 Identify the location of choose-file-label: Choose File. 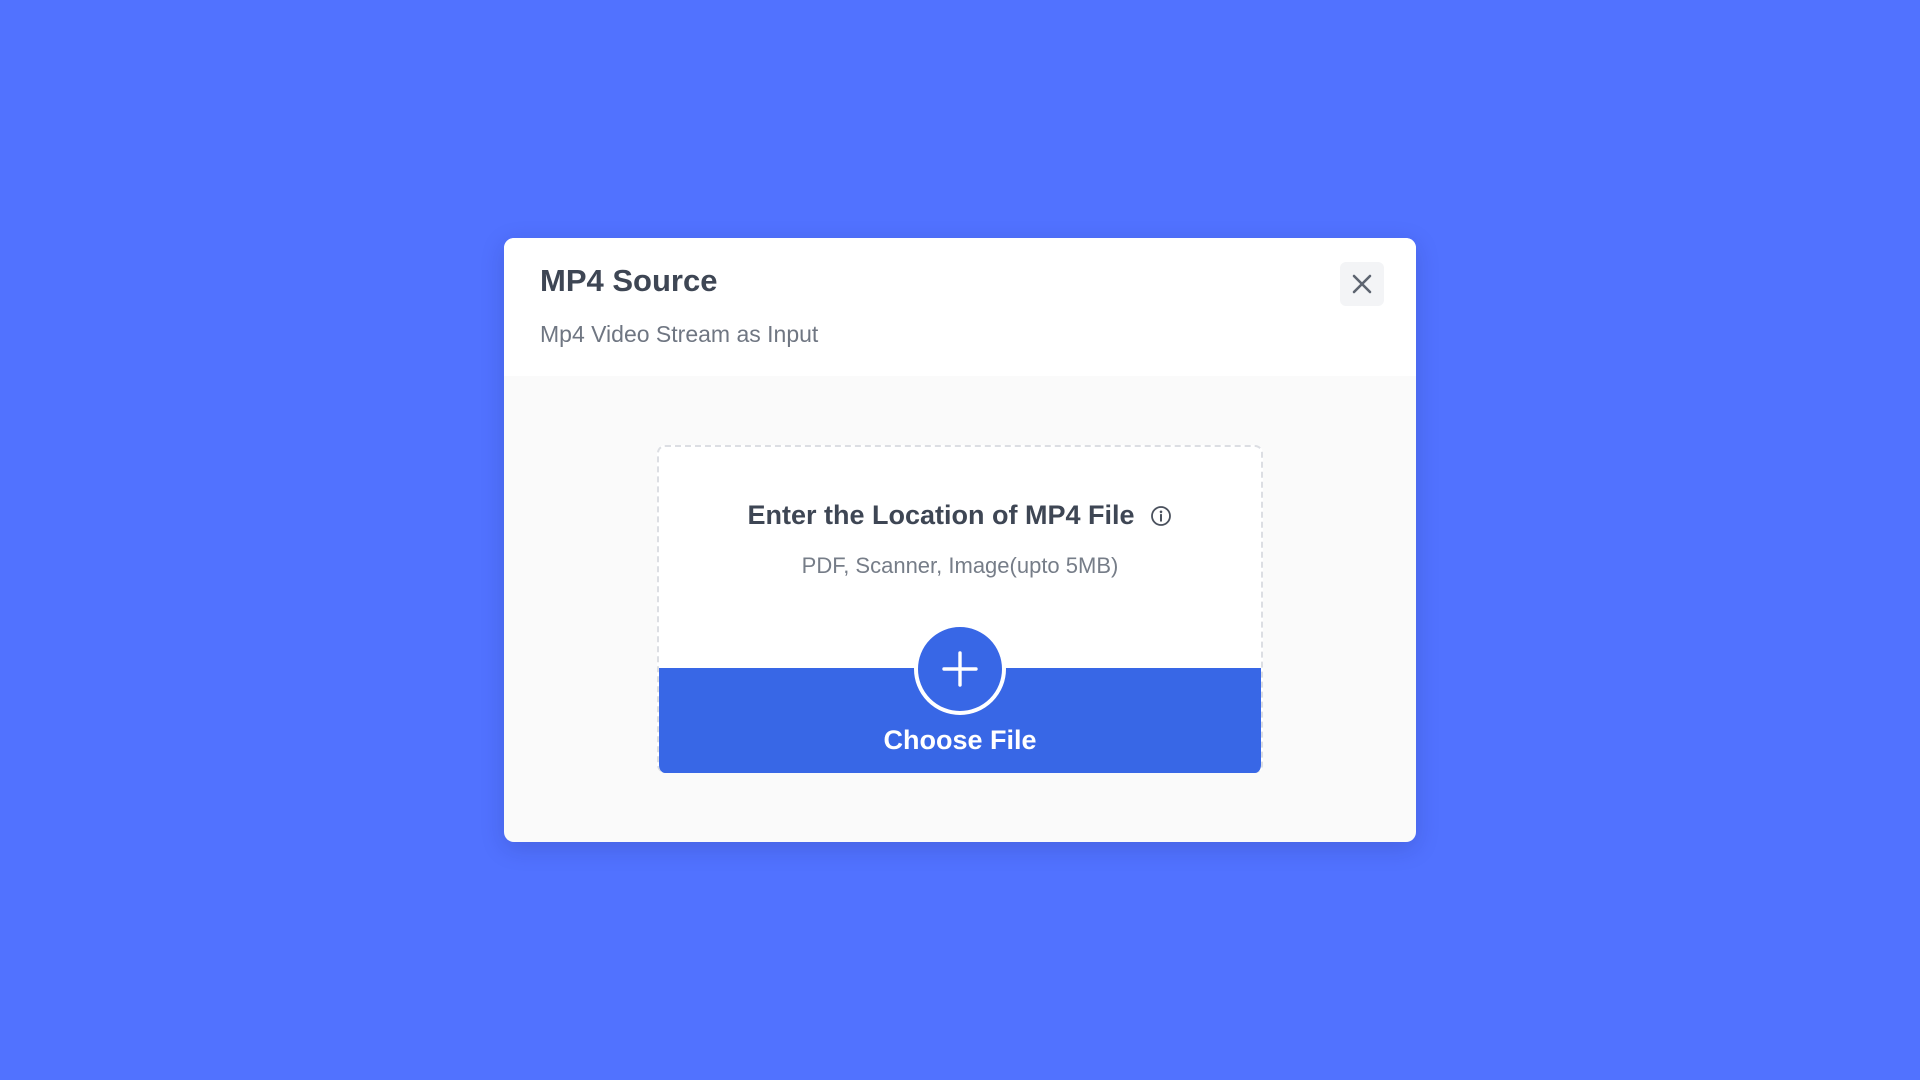
(960, 740).